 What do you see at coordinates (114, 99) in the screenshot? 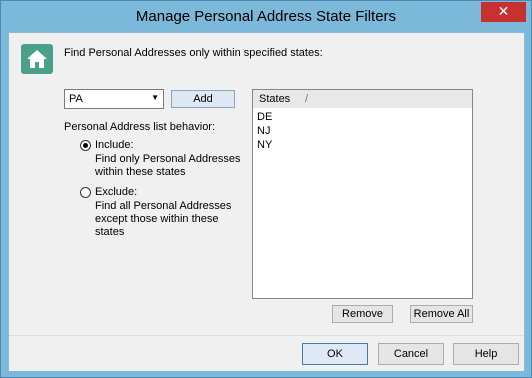
I see `state-dropdown: PA ▼` at bounding box center [114, 99].